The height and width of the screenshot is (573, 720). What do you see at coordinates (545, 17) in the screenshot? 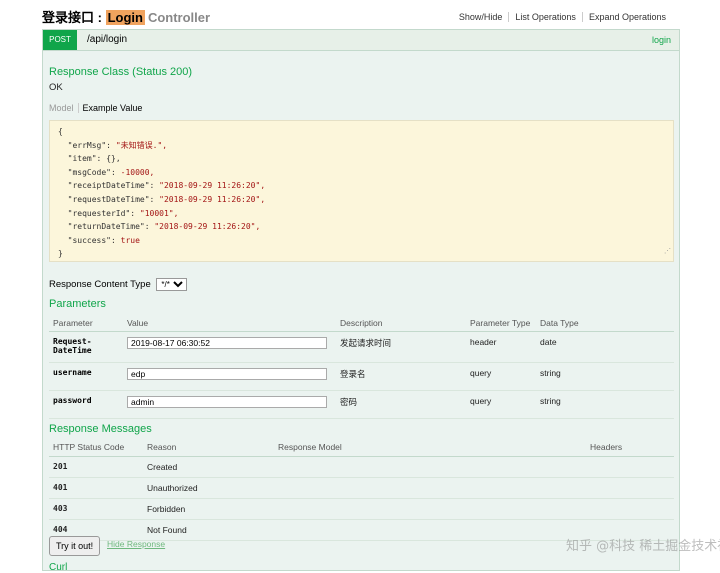
I see `list-operations-link: List Operations` at bounding box center [545, 17].